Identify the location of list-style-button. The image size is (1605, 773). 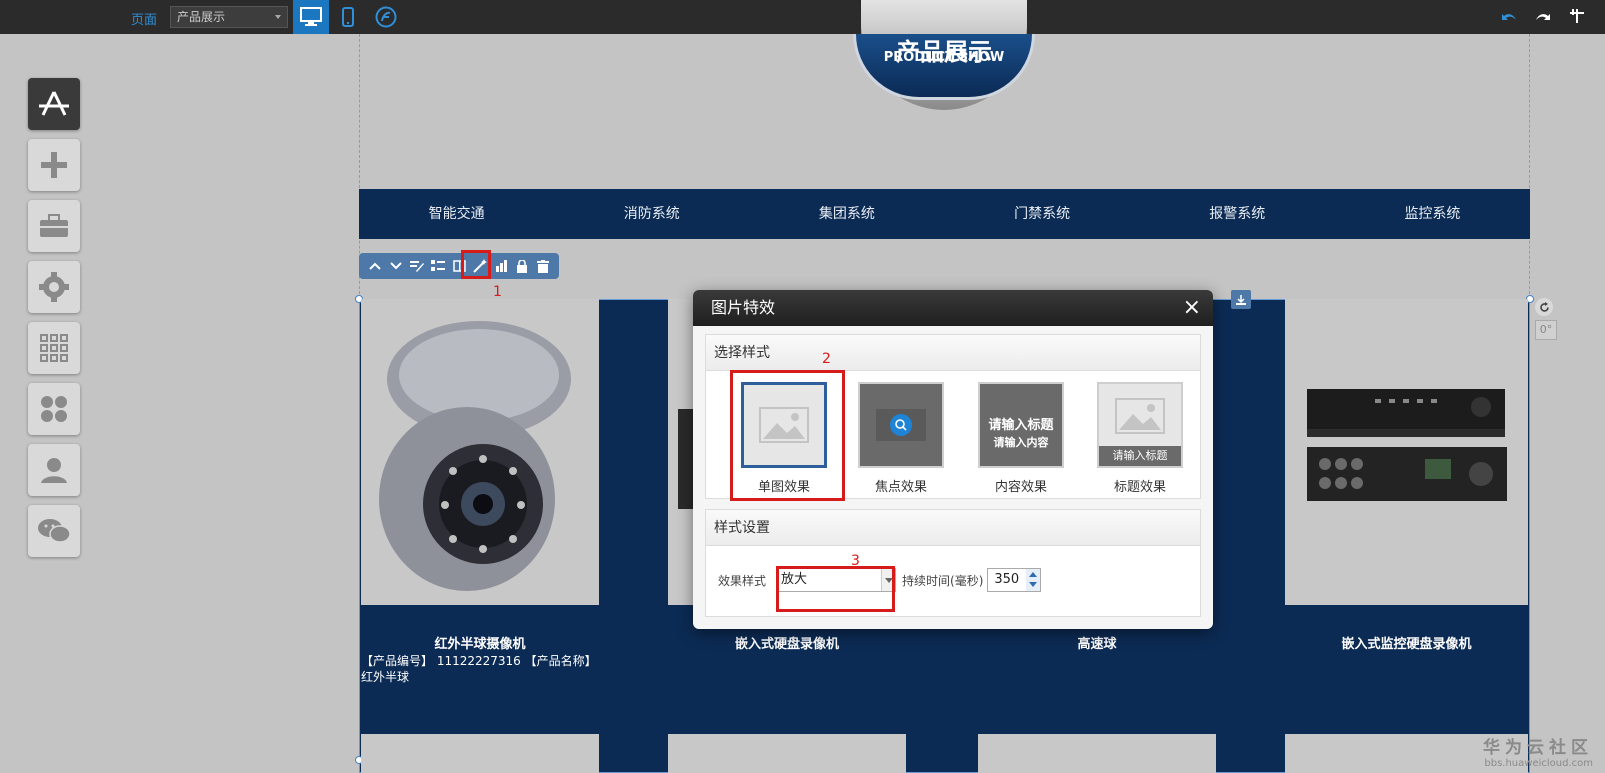
(438, 266).